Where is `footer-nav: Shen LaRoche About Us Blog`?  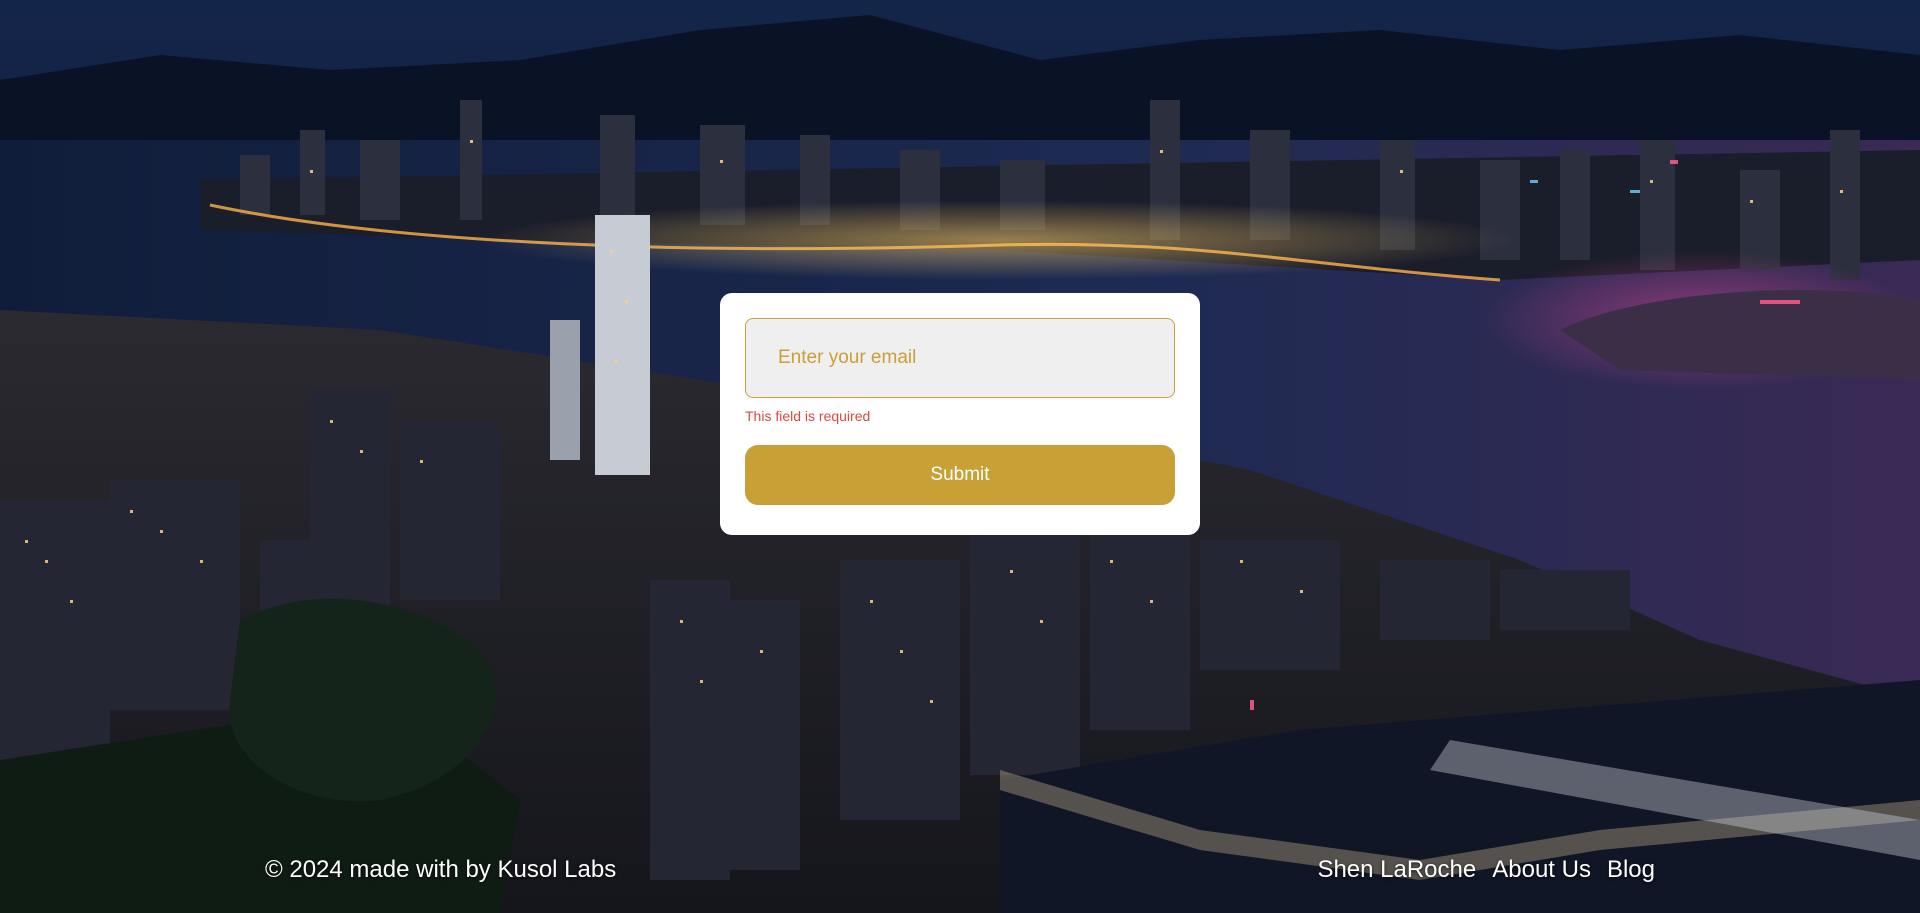
footer-nav: Shen LaRoche About Us Blog is located at coordinates (1486, 870).